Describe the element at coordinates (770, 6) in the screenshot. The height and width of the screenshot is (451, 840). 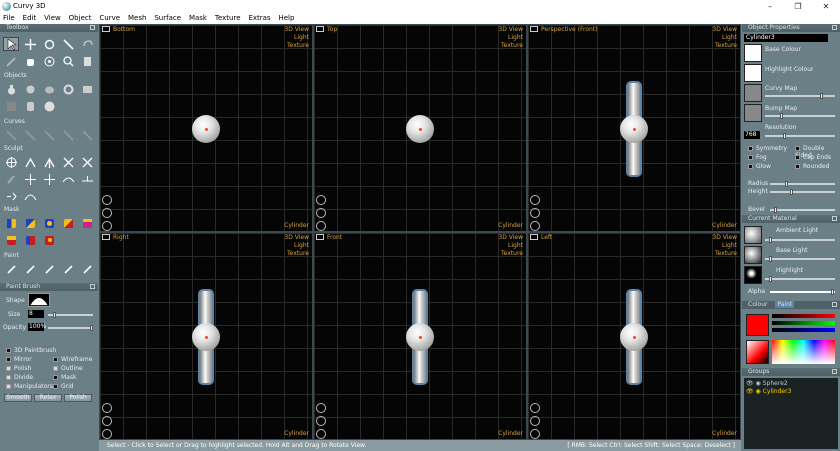
I see `minimize-button: –` at that location.